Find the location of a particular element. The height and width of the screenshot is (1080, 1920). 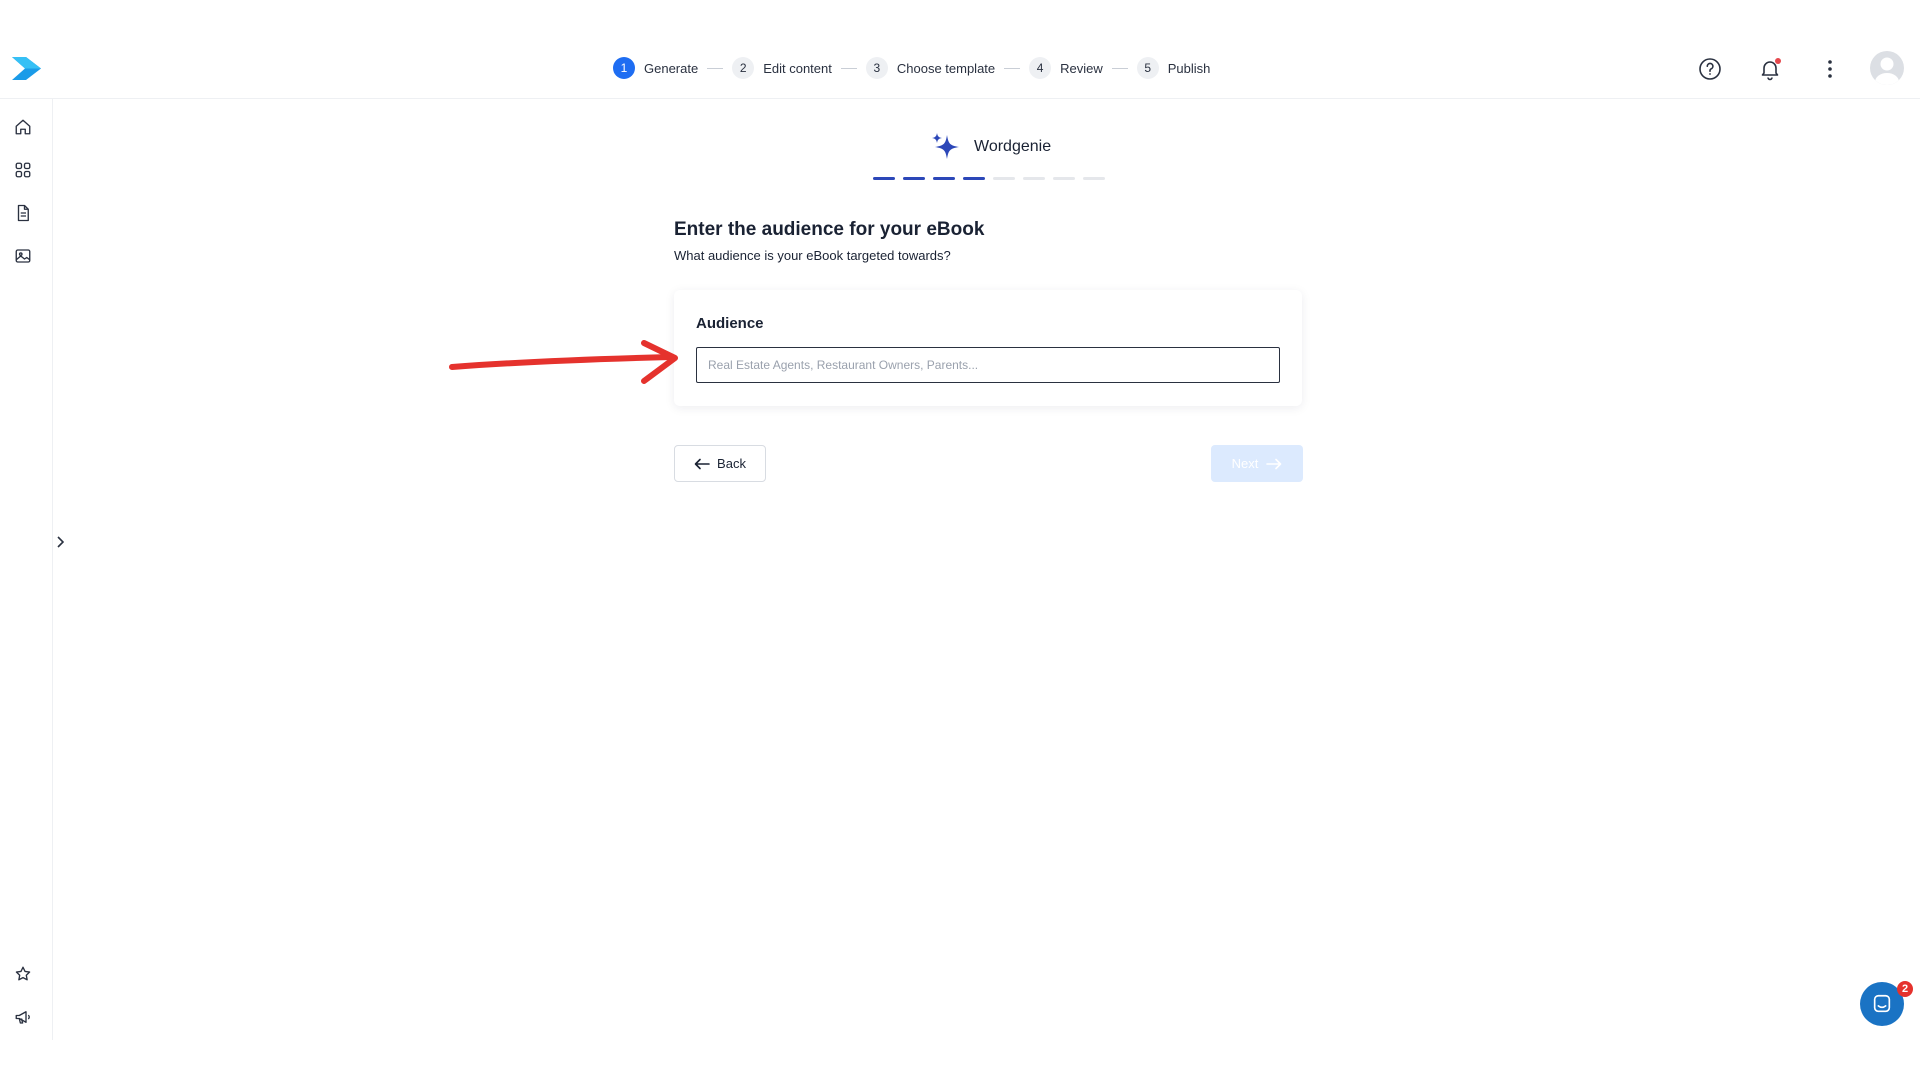

help-icon is located at coordinates (1710, 69).